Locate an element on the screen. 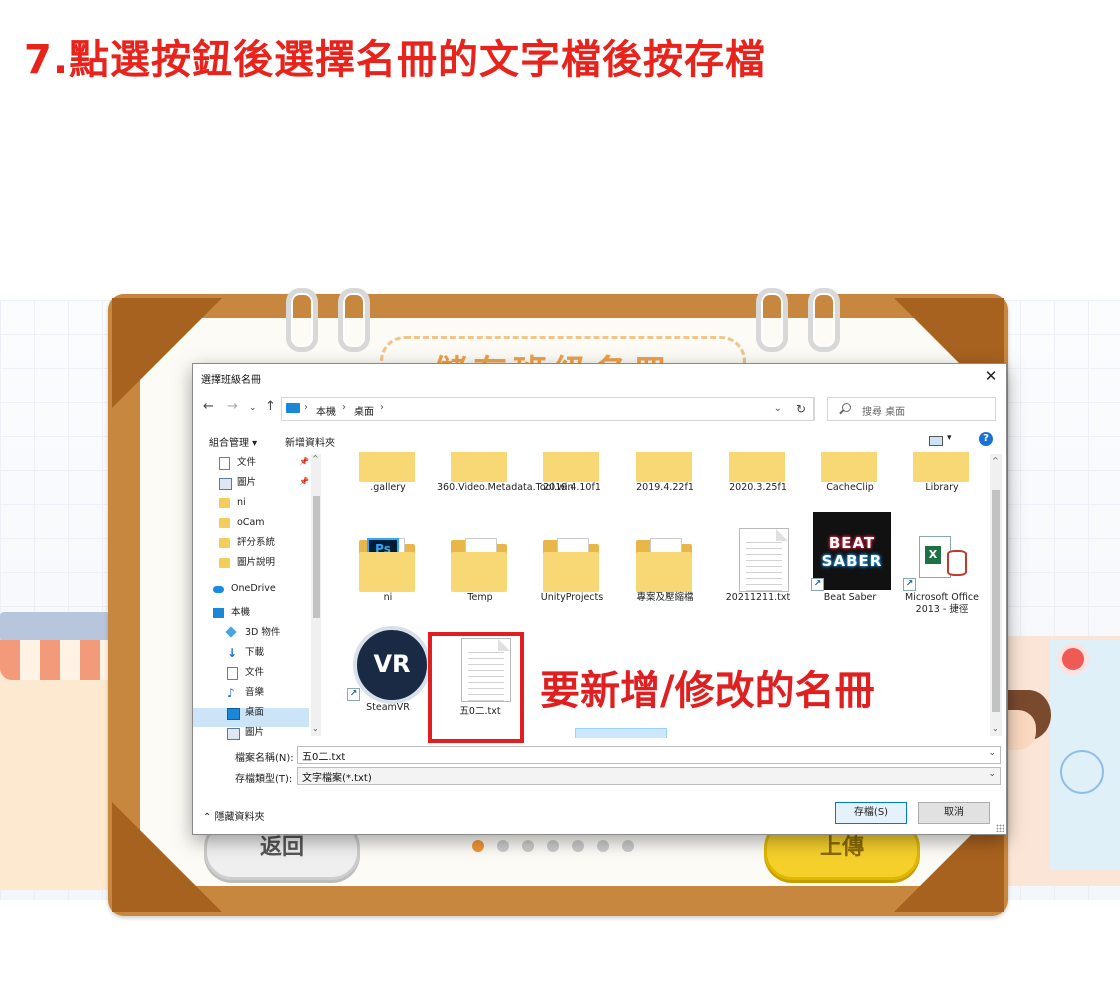 This screenshot has width=1120, height=997. address-bar: › 本機 › 桌面 › ⌄ is located at coordinates (548, 409).